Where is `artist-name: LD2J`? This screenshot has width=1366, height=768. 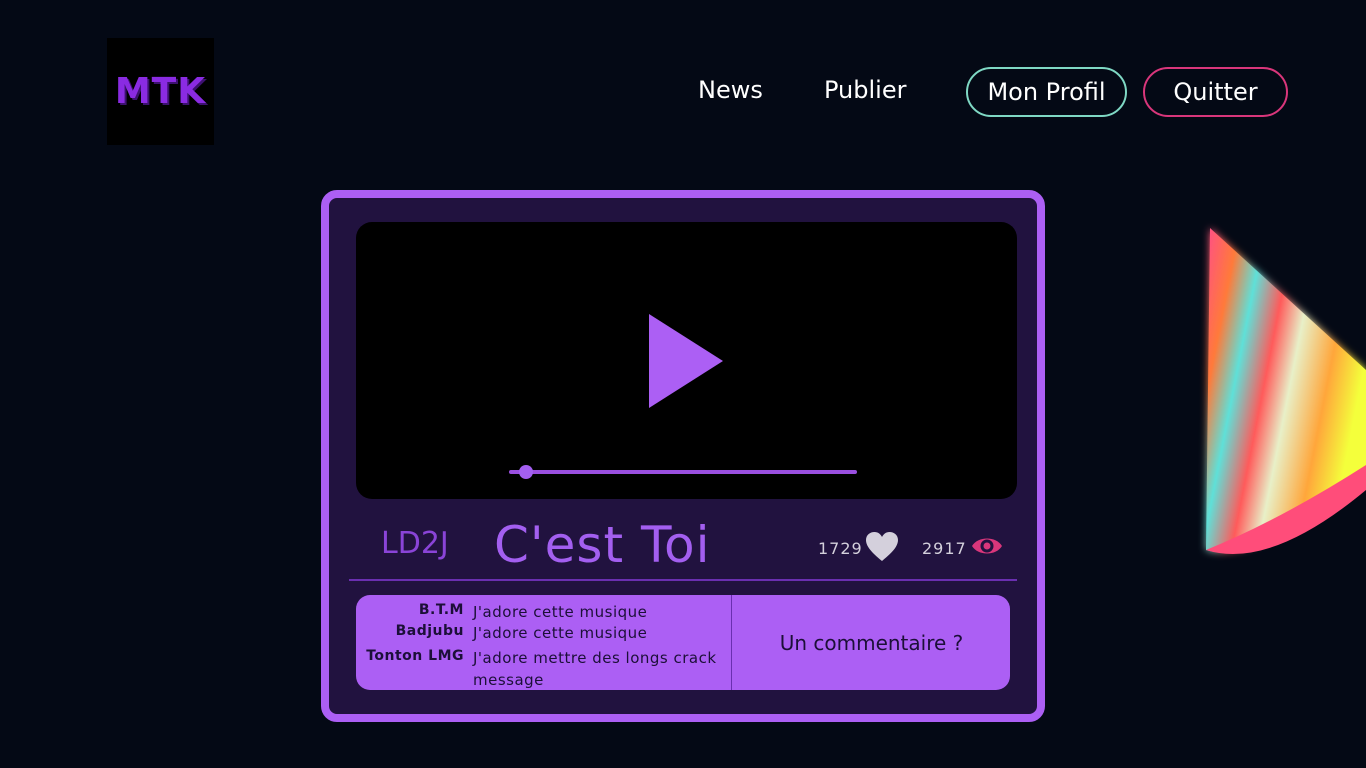
artist-name: LD2J is located at coordinates (415, 543).